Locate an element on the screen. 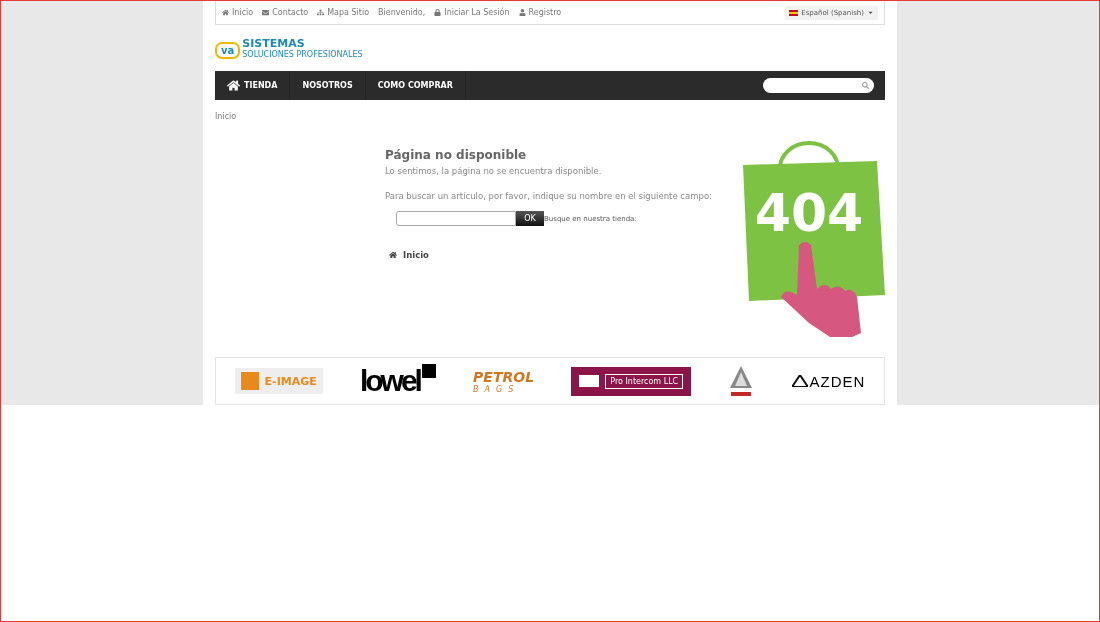 The image size is (1100, 622). page-title: Página no disponible is located at coordinates (456, 155).